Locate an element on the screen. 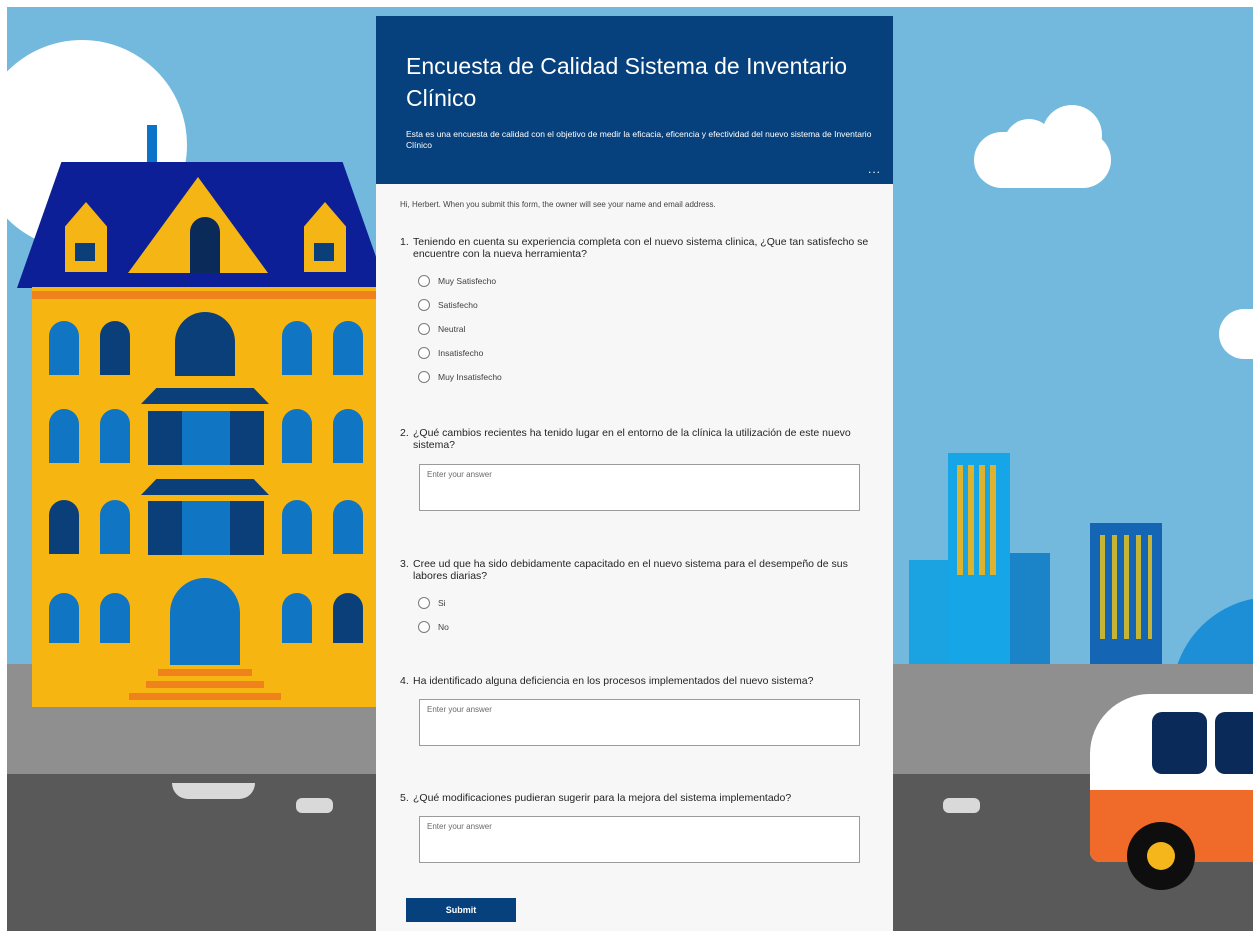  van-wheel-hub is located at coordinates (1161, 856).